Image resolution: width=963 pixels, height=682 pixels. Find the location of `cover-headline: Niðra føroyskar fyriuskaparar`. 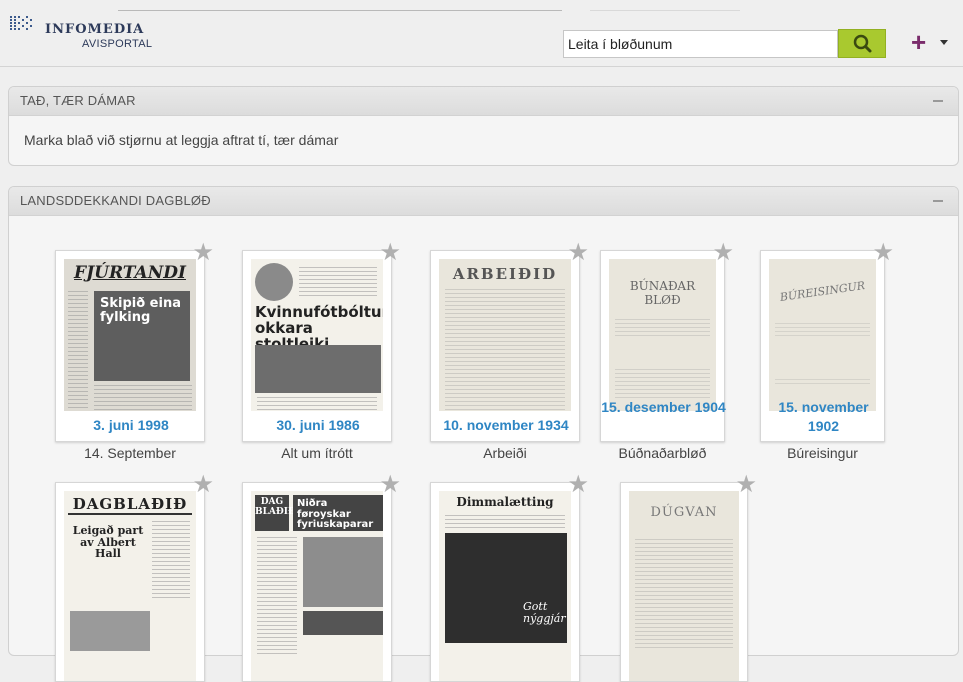

cover-headline: Niðra føroyskar fyriuskaparar is located at coordinates (335, 514).